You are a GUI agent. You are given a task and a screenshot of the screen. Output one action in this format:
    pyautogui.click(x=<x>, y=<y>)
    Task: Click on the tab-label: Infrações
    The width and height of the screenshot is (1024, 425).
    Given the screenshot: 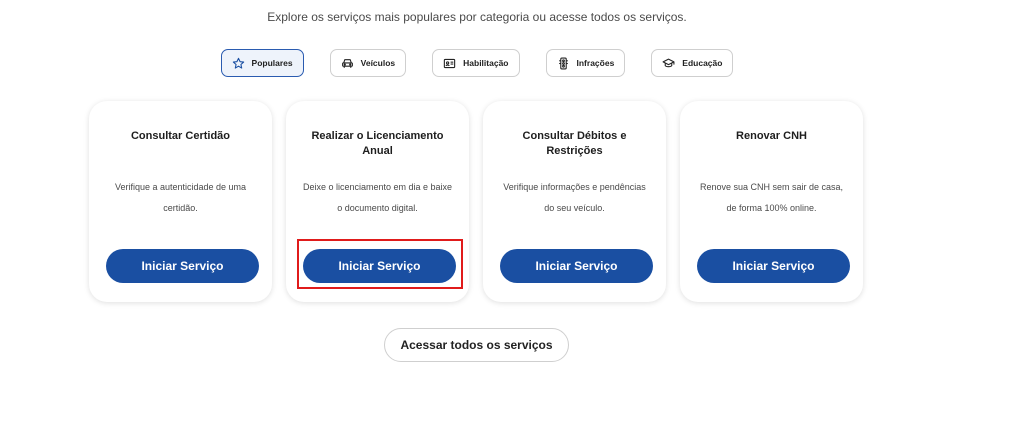 What is the action you would take?
    pyautogui.click(x=595, y=63)
    